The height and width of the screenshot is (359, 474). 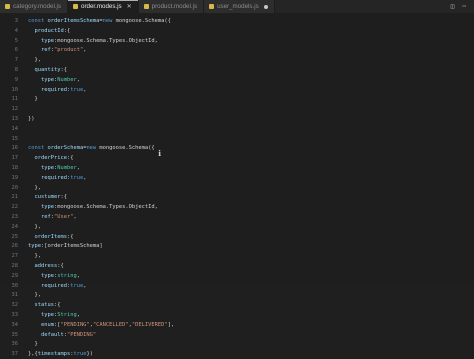 What do you see at coordinates (15, 99) in the screenshot?
I see `line-number: 11` at bounding box center [15, 99].